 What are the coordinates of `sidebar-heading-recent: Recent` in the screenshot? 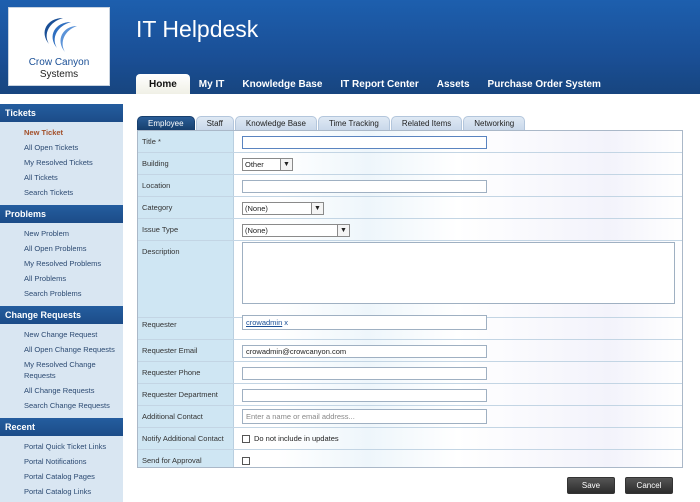 It's located at (61, 427).